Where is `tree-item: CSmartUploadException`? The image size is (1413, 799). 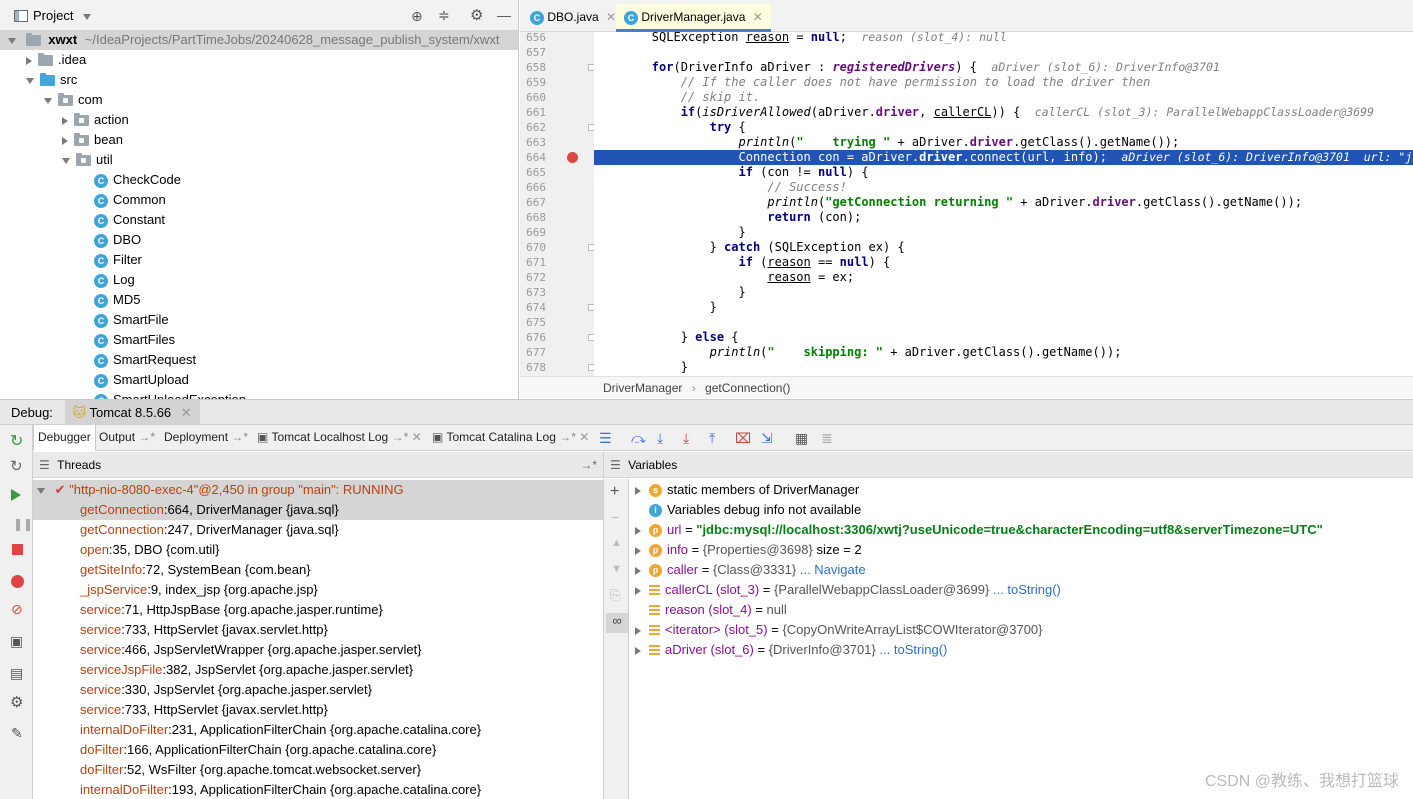 tree-item: CSmartUploadException is located at coordinates (259, 394).